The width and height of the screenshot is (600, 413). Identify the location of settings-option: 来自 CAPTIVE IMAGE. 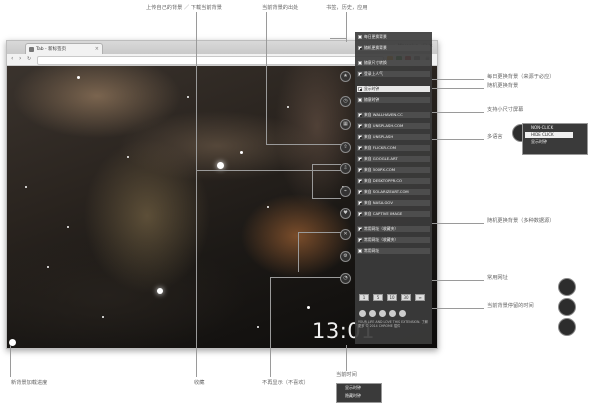
(393, 214).